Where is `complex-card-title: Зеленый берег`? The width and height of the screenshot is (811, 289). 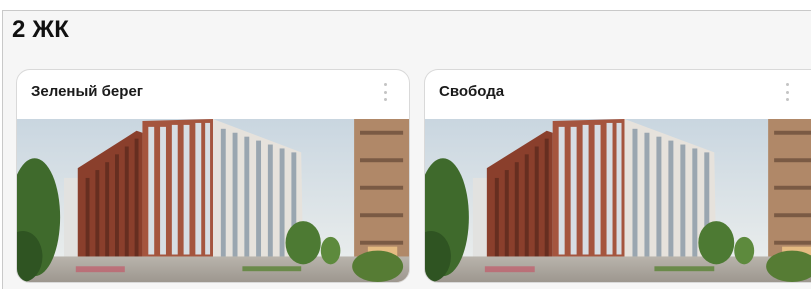 complex-card-title: Зеленый берег is located at coordinates (87, 91).